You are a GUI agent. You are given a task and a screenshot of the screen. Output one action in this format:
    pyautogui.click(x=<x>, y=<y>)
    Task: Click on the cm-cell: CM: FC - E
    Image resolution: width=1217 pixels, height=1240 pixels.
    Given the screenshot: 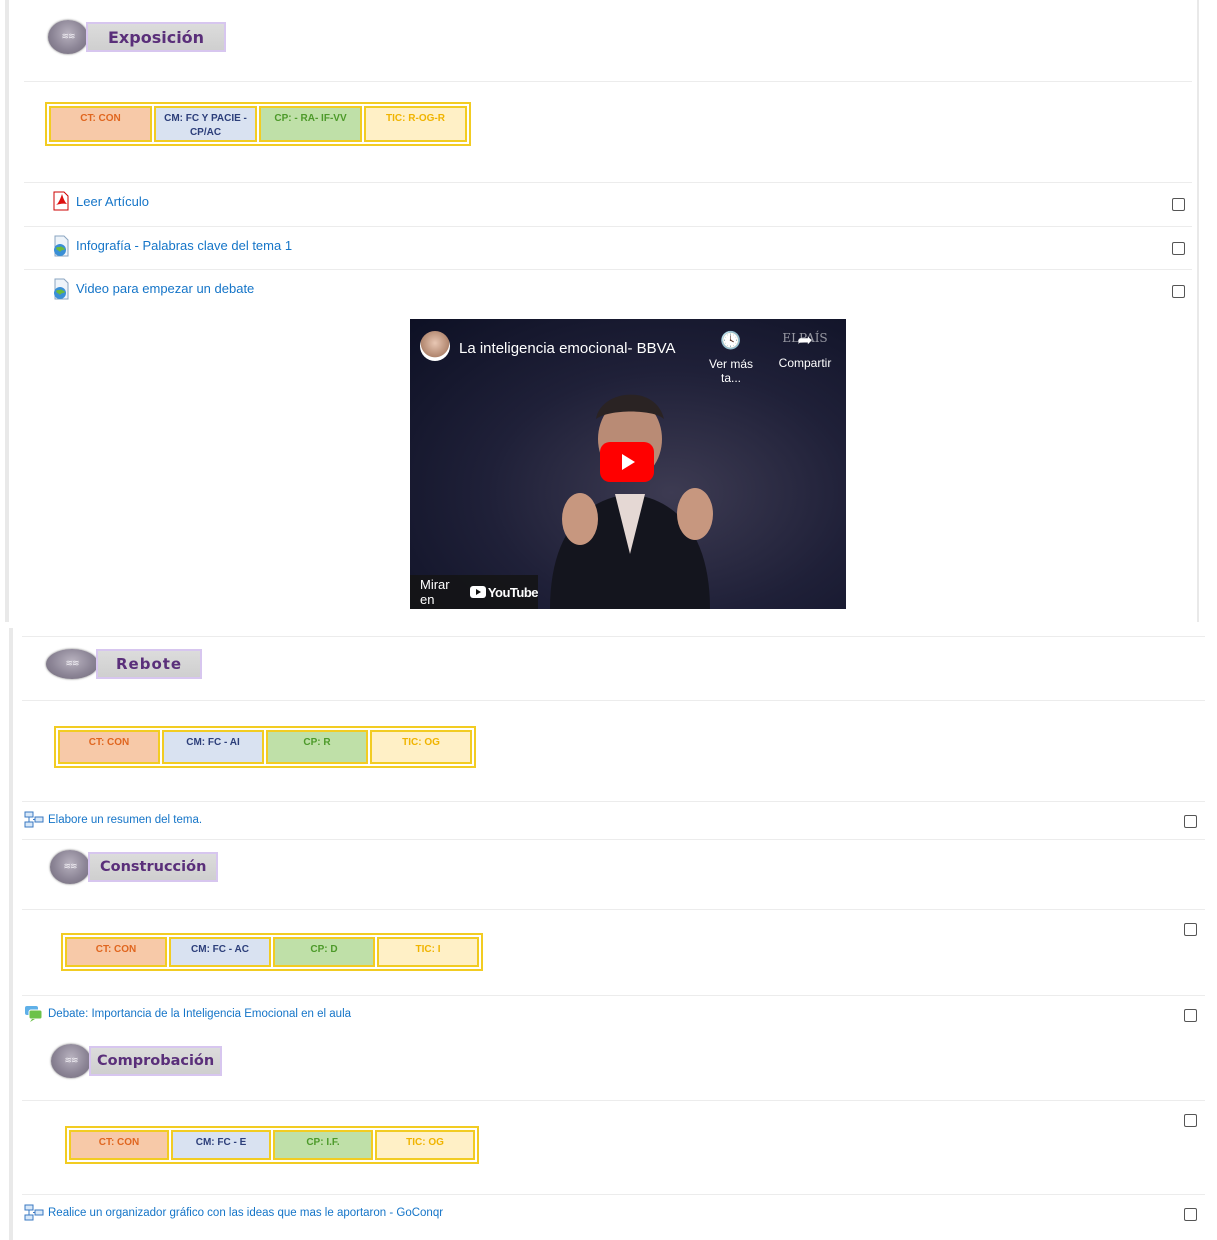 What is the action you would take?
    pyautogui.click(x=221, y=1145)
    